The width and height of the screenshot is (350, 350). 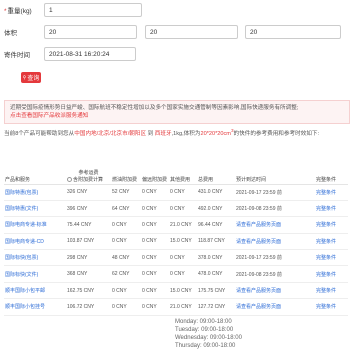 What do you see at coordinates (215, 133) in the screenshot?
I see `desc-dims: 20*20*20cm` at bounding box center [215, 133].